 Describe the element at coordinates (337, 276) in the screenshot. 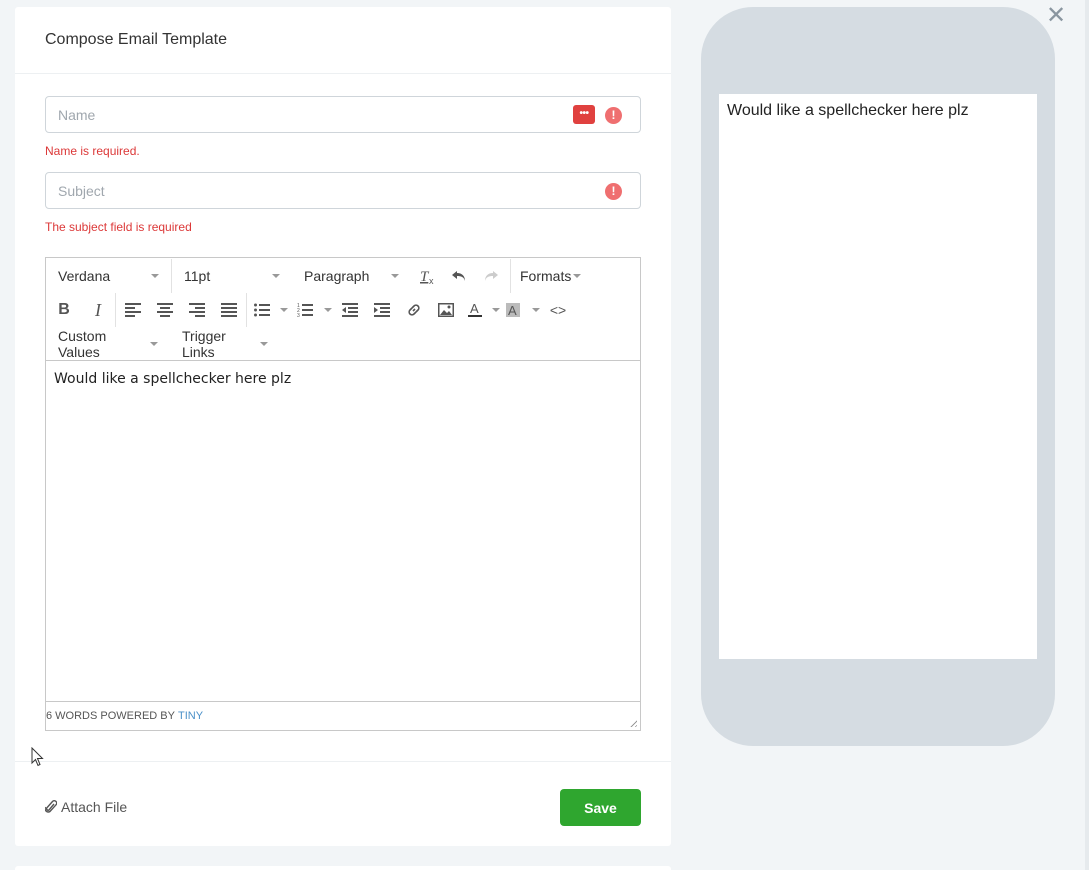

I see `block-format-value: Paragraph` at that location.